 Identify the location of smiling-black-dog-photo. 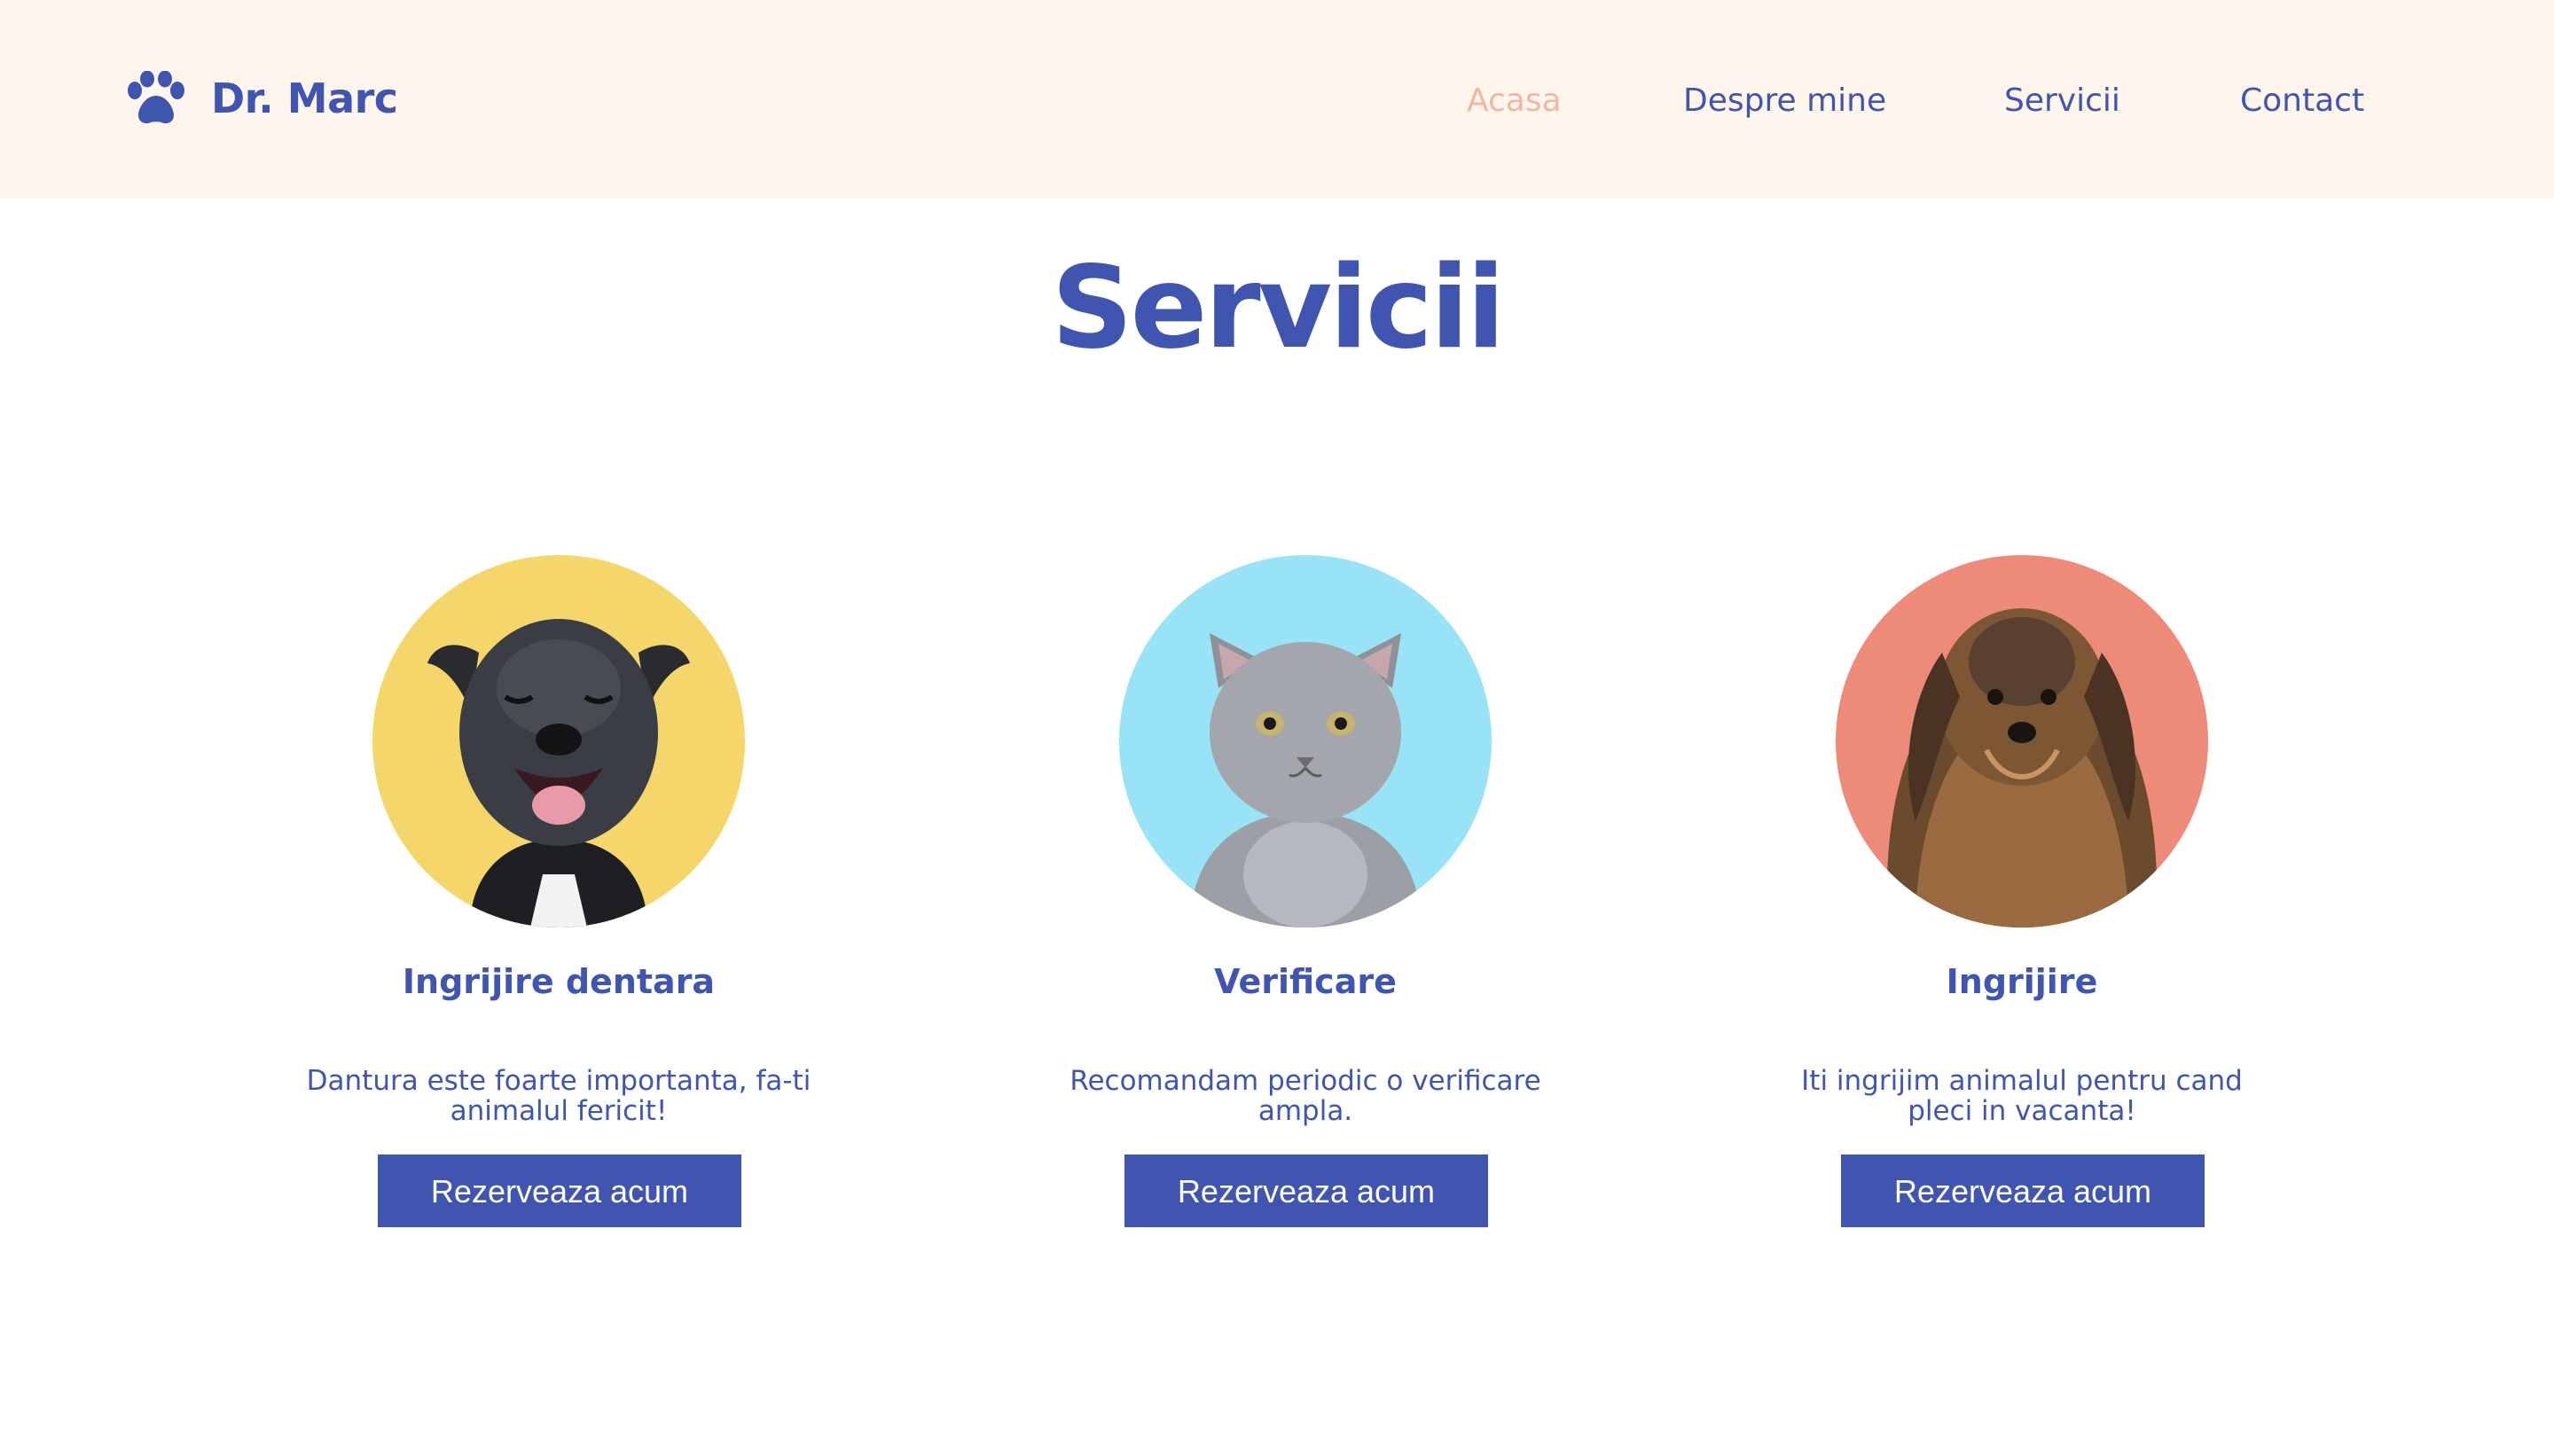
(558, 741).